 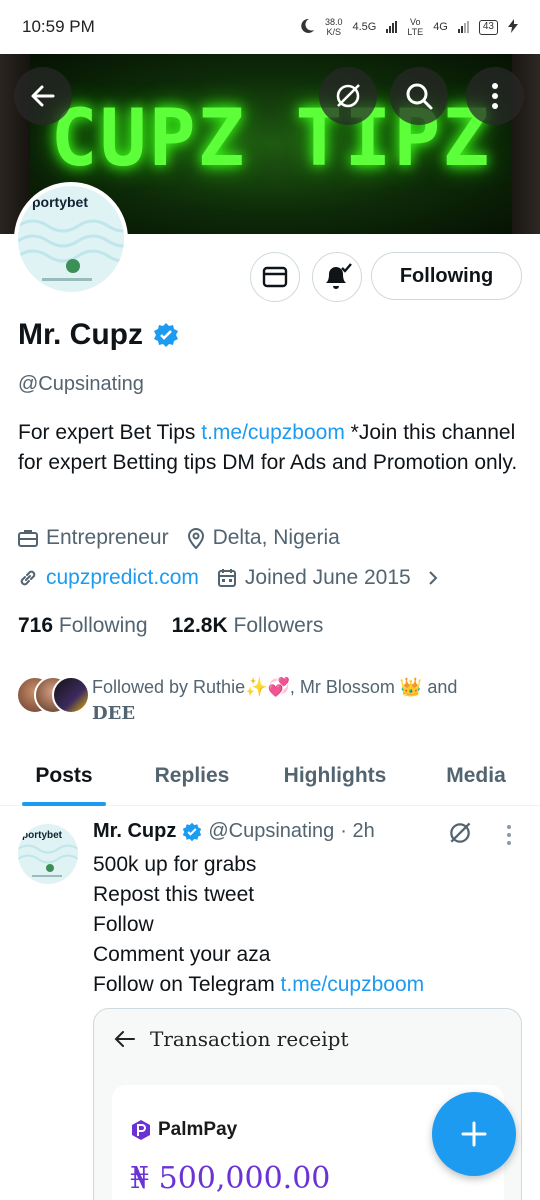 I want to click on battery-icon: 43, so click(x=488, y=27).